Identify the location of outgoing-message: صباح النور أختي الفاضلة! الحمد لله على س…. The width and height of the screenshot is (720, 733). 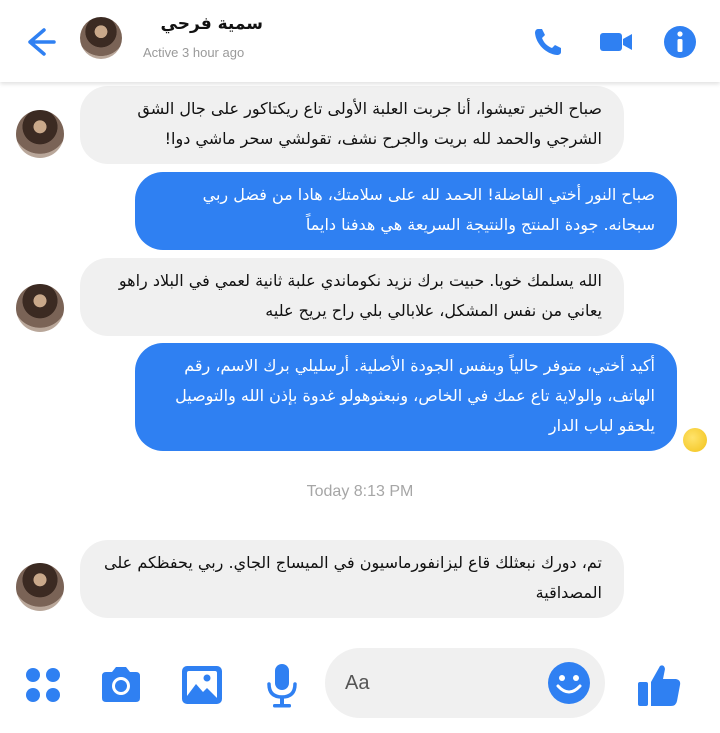
(406, 211).